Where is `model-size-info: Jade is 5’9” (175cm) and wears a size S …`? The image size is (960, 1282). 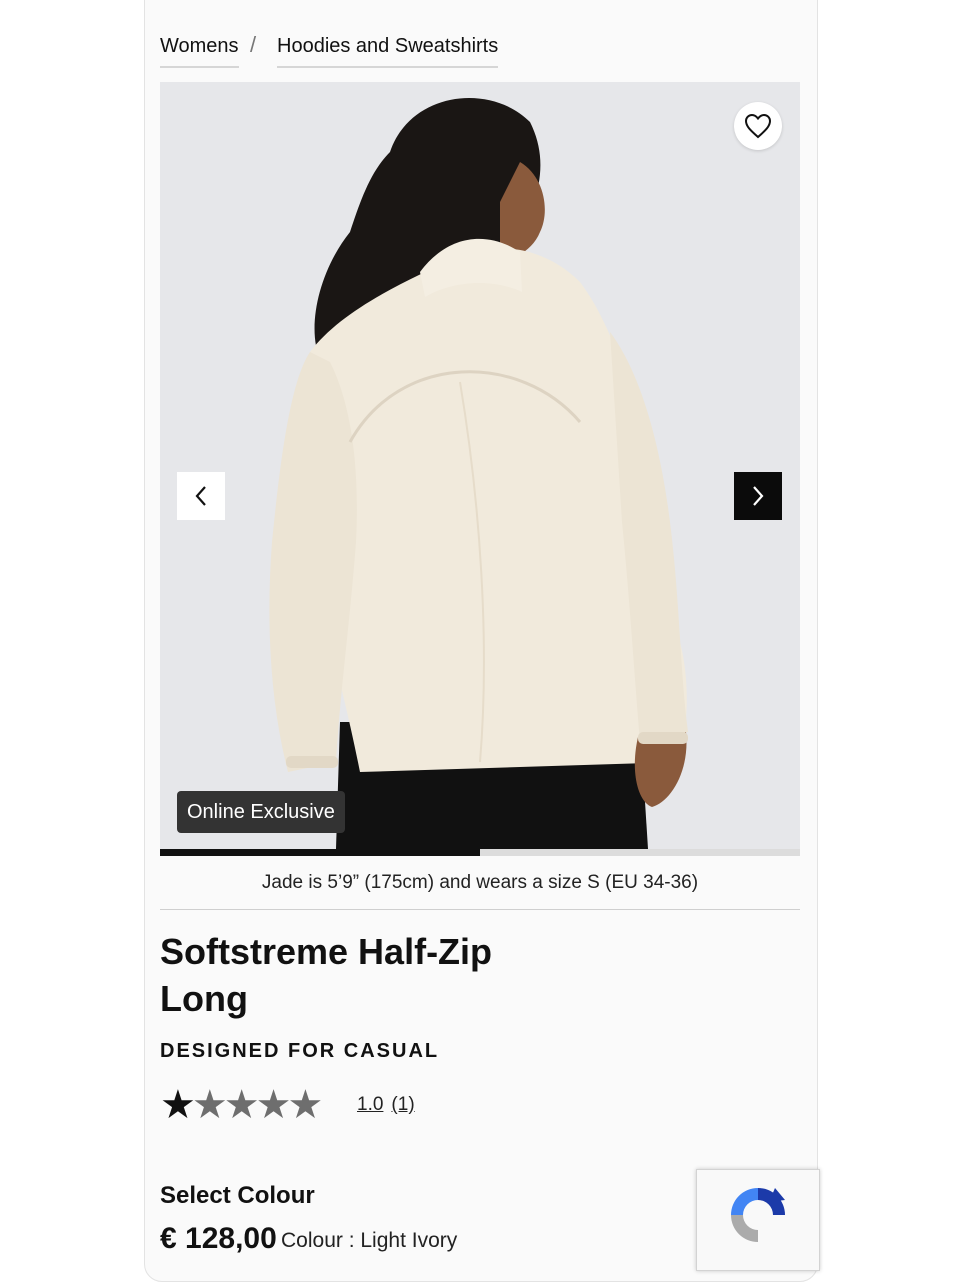 model-size-info: Jade is 5’9” (175cm) and wears a size S … is located at coordinates (480, 882).